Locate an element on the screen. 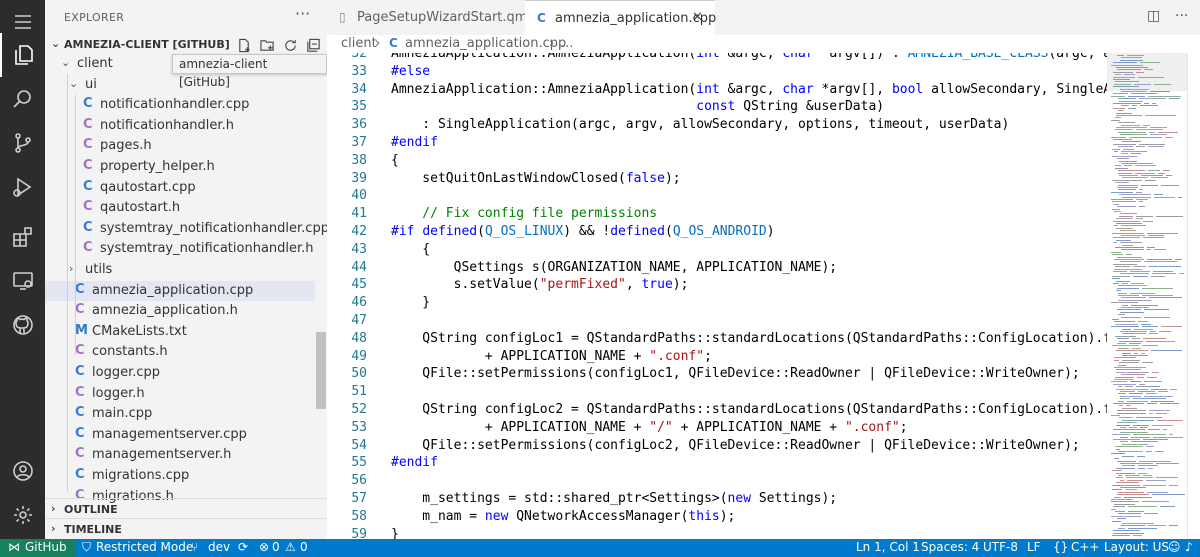  tree-file: Csystemtray_notificationhandler.cpp is located at coordinates (186, 229).